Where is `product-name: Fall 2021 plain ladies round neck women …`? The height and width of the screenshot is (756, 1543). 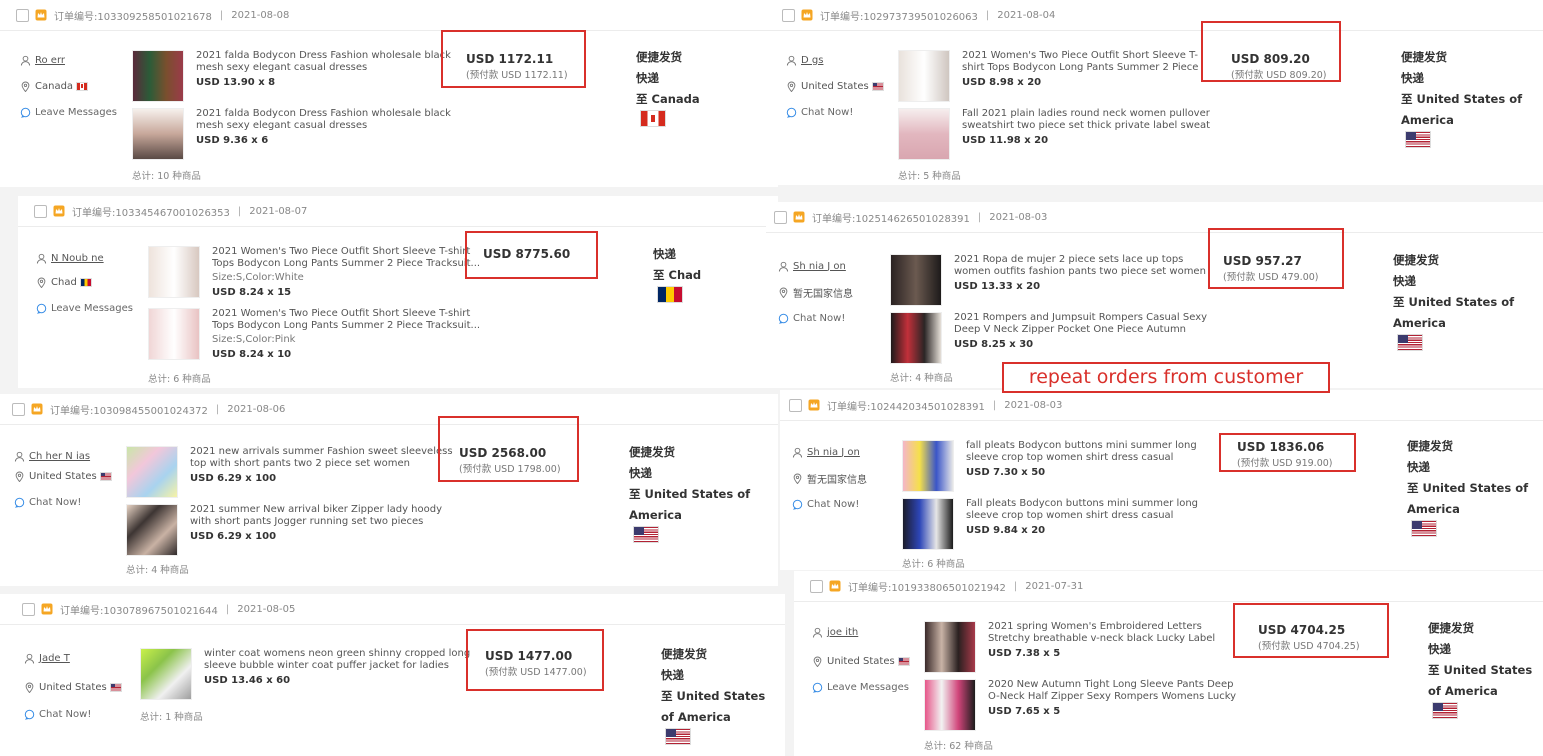 product-name: Fall 2021 plain ladies round neck women … is located at coordinates (1089, 120).